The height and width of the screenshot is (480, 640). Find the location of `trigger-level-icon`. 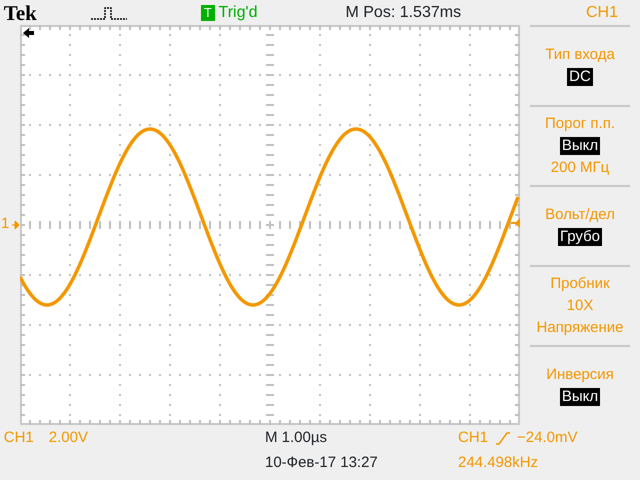

trigger-level-icon is located at coordinates (515, 223).